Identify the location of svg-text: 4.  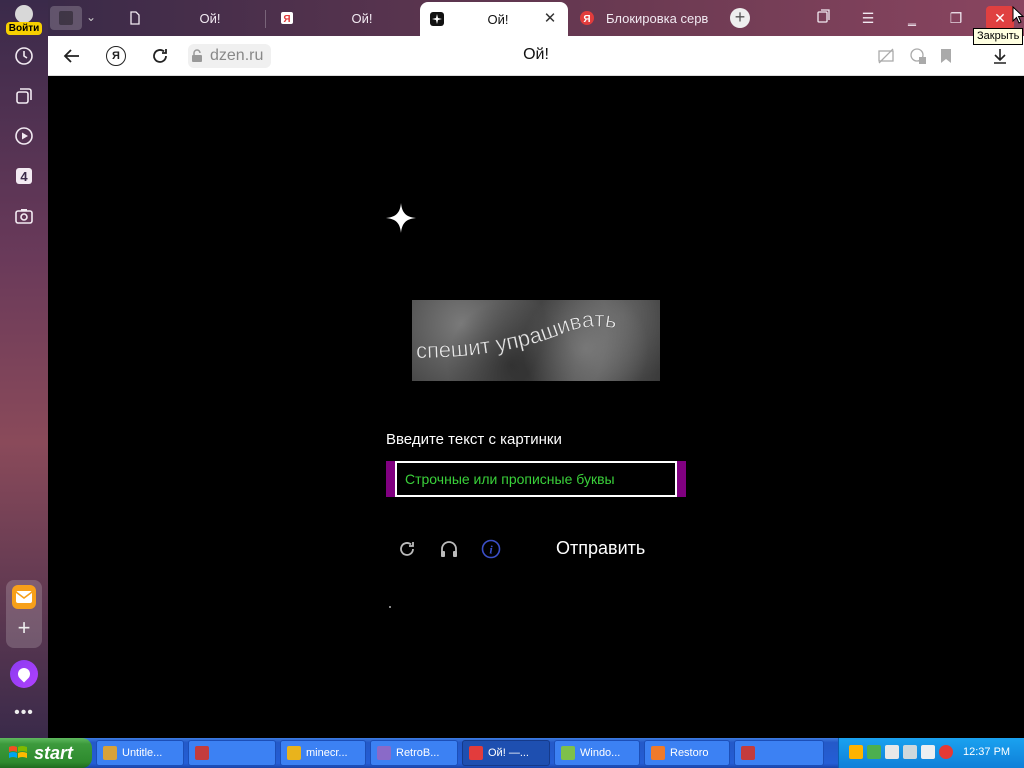
(24, 176).